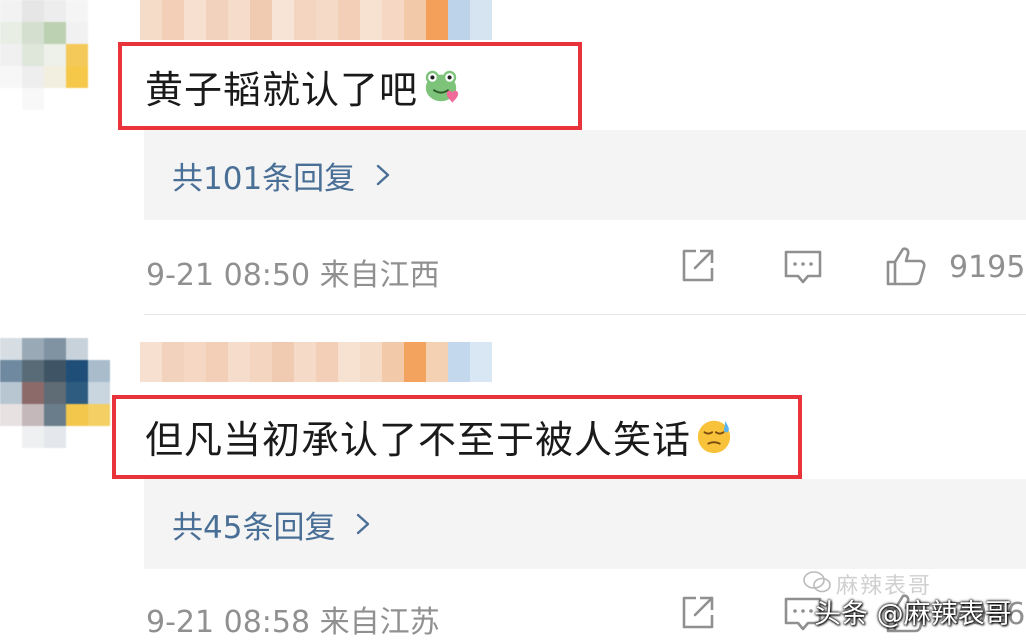 The height and width of the screenshot is (642, 1026). What do you see at coordinates (586, 269) in the screenshot?
I see `comment-meta: 9-21 08:50 来自江西 9195` at bounding box center [586, 269].